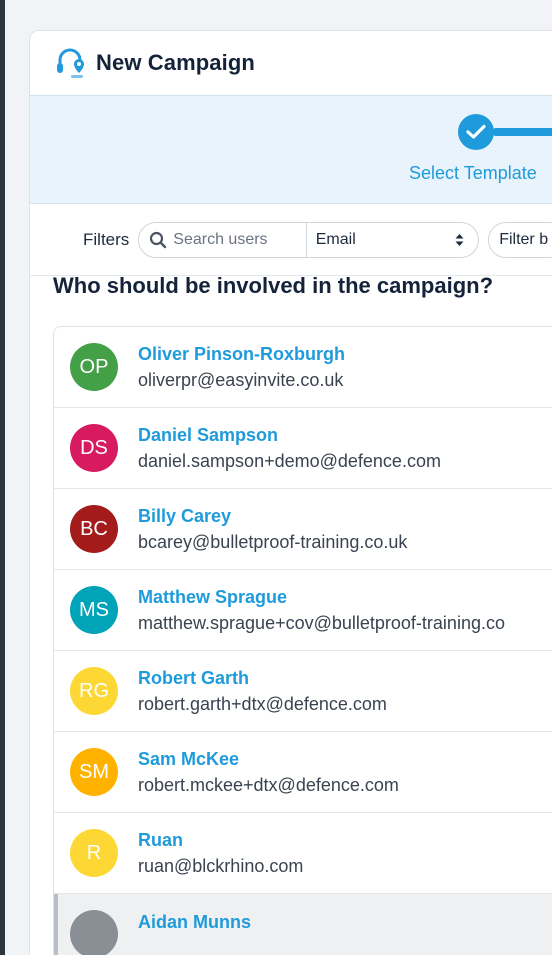  I want to click on search-field, so click(222, 239).